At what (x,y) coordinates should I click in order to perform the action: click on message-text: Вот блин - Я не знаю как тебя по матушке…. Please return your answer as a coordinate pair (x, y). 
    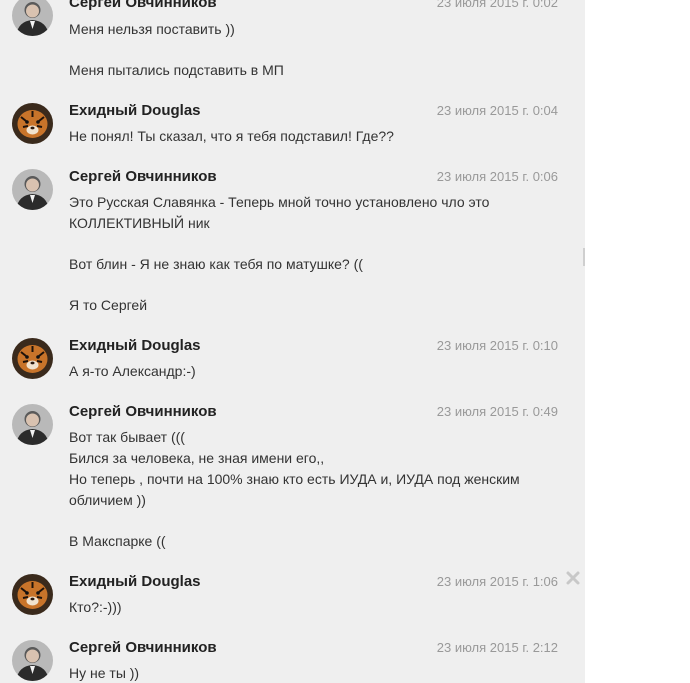
    Looking at the image, I should click on (216, 264).